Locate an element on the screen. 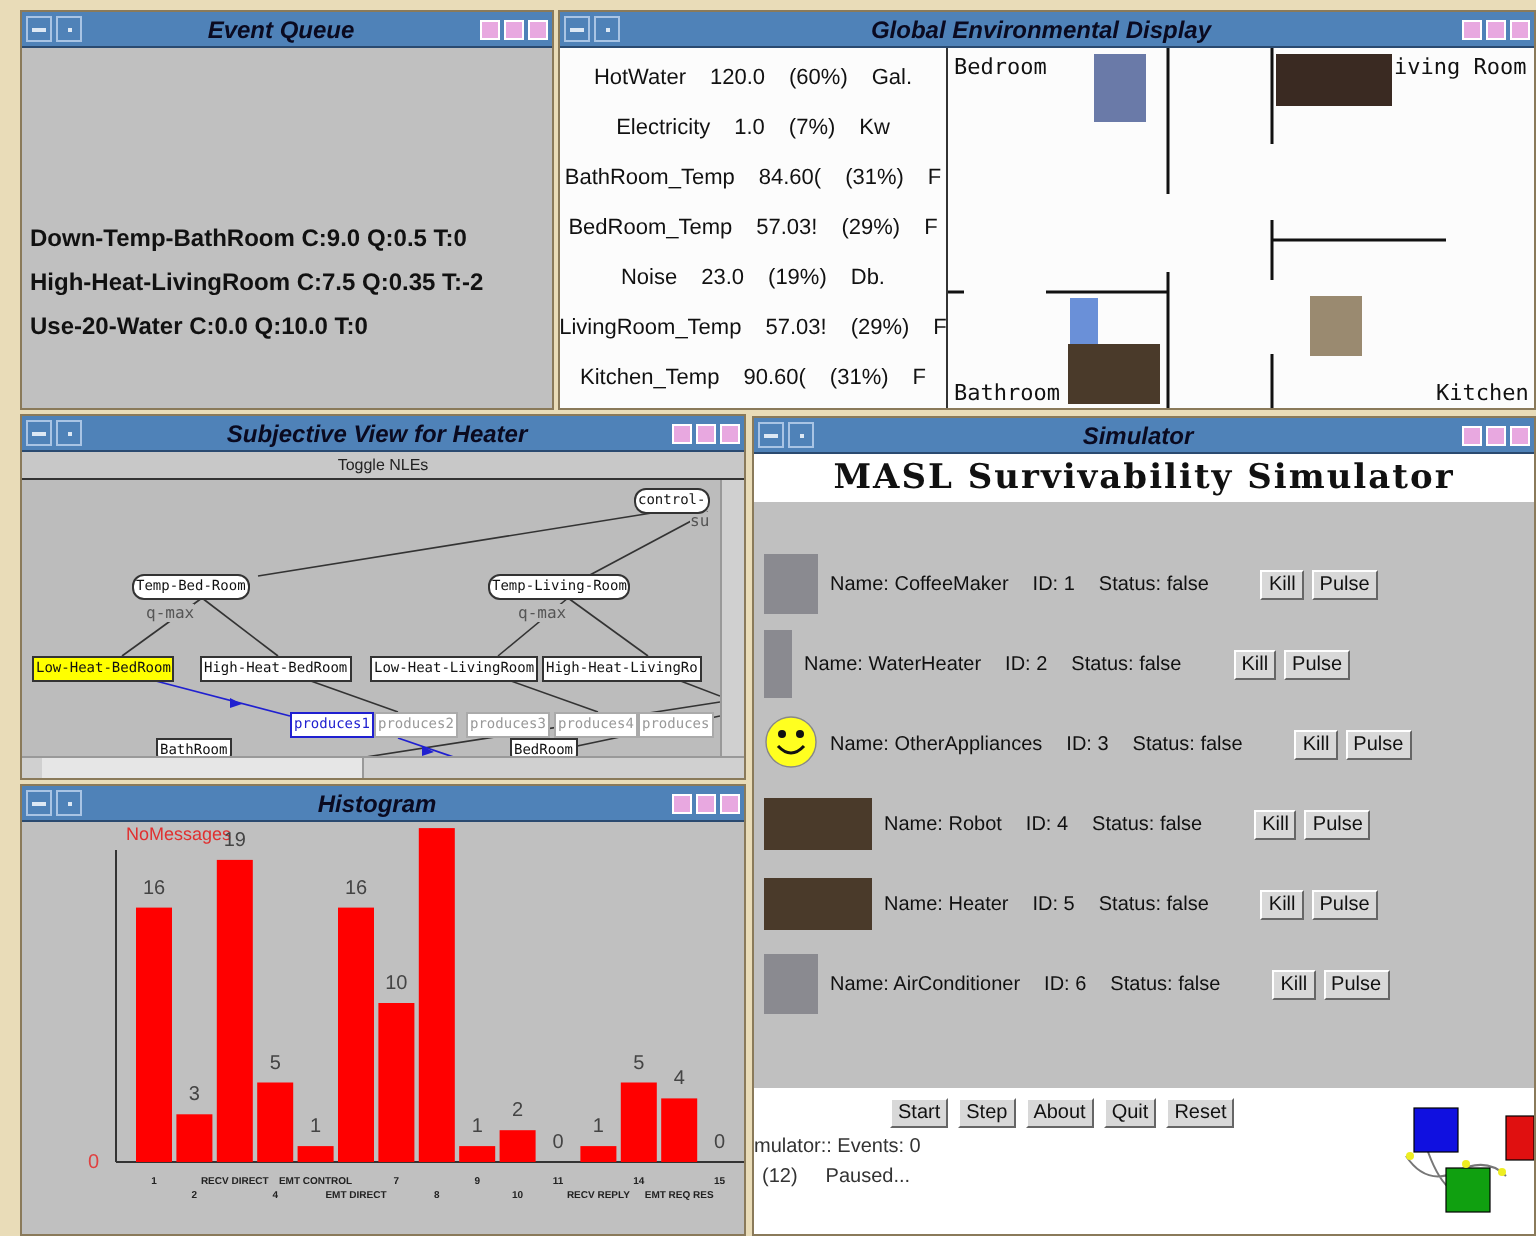 The width and height of the screenshot is (1536, 1236). toggle-button: Toggle NLEs is located at coordinates (383, 466).